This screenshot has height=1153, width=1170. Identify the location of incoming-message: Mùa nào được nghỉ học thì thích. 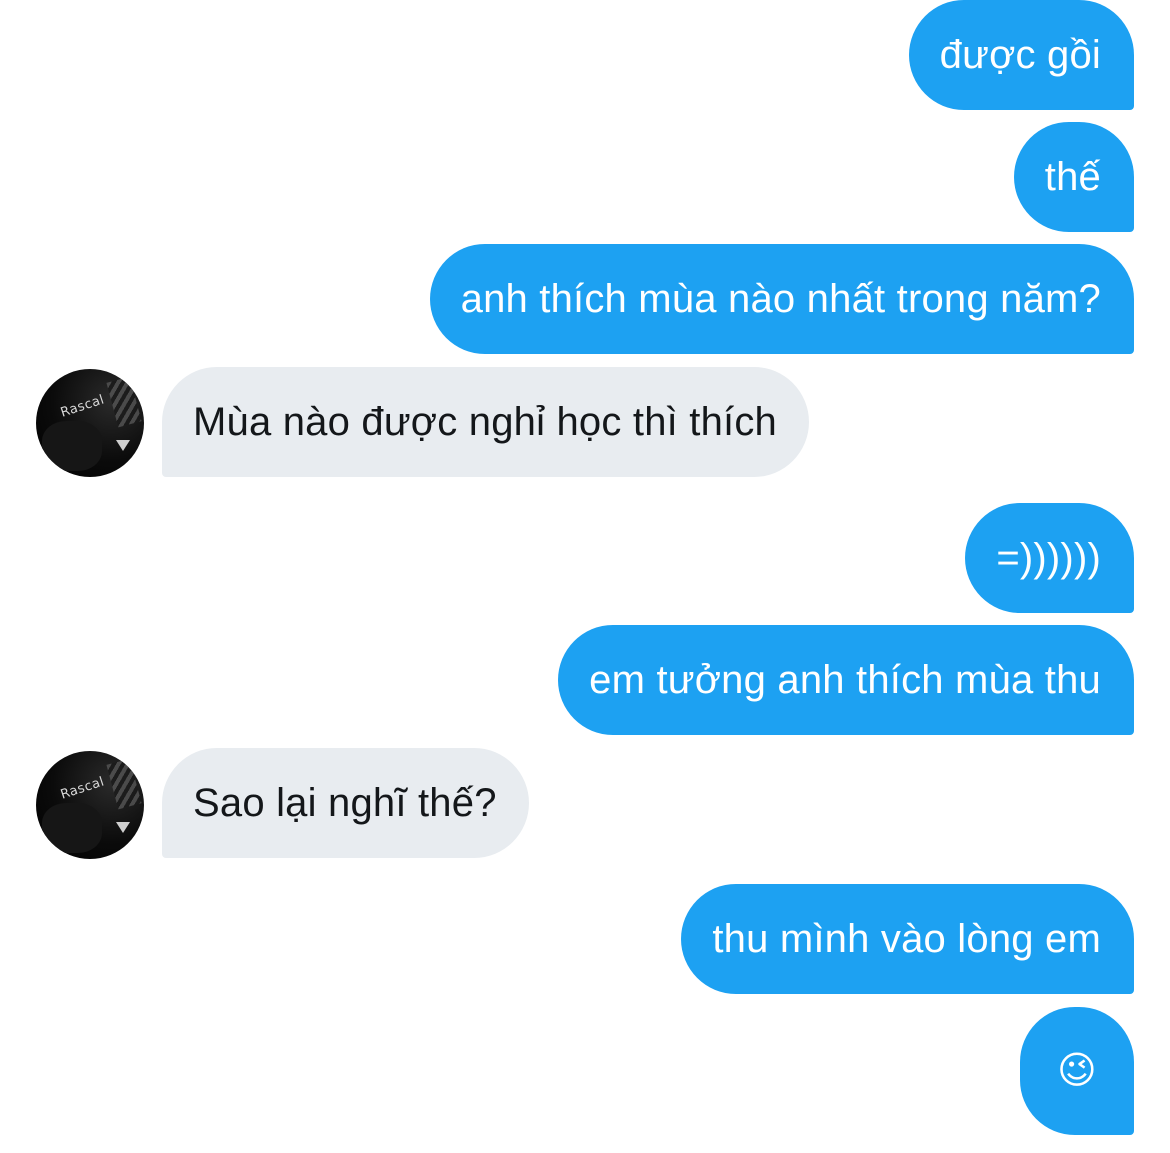
(485, 422).